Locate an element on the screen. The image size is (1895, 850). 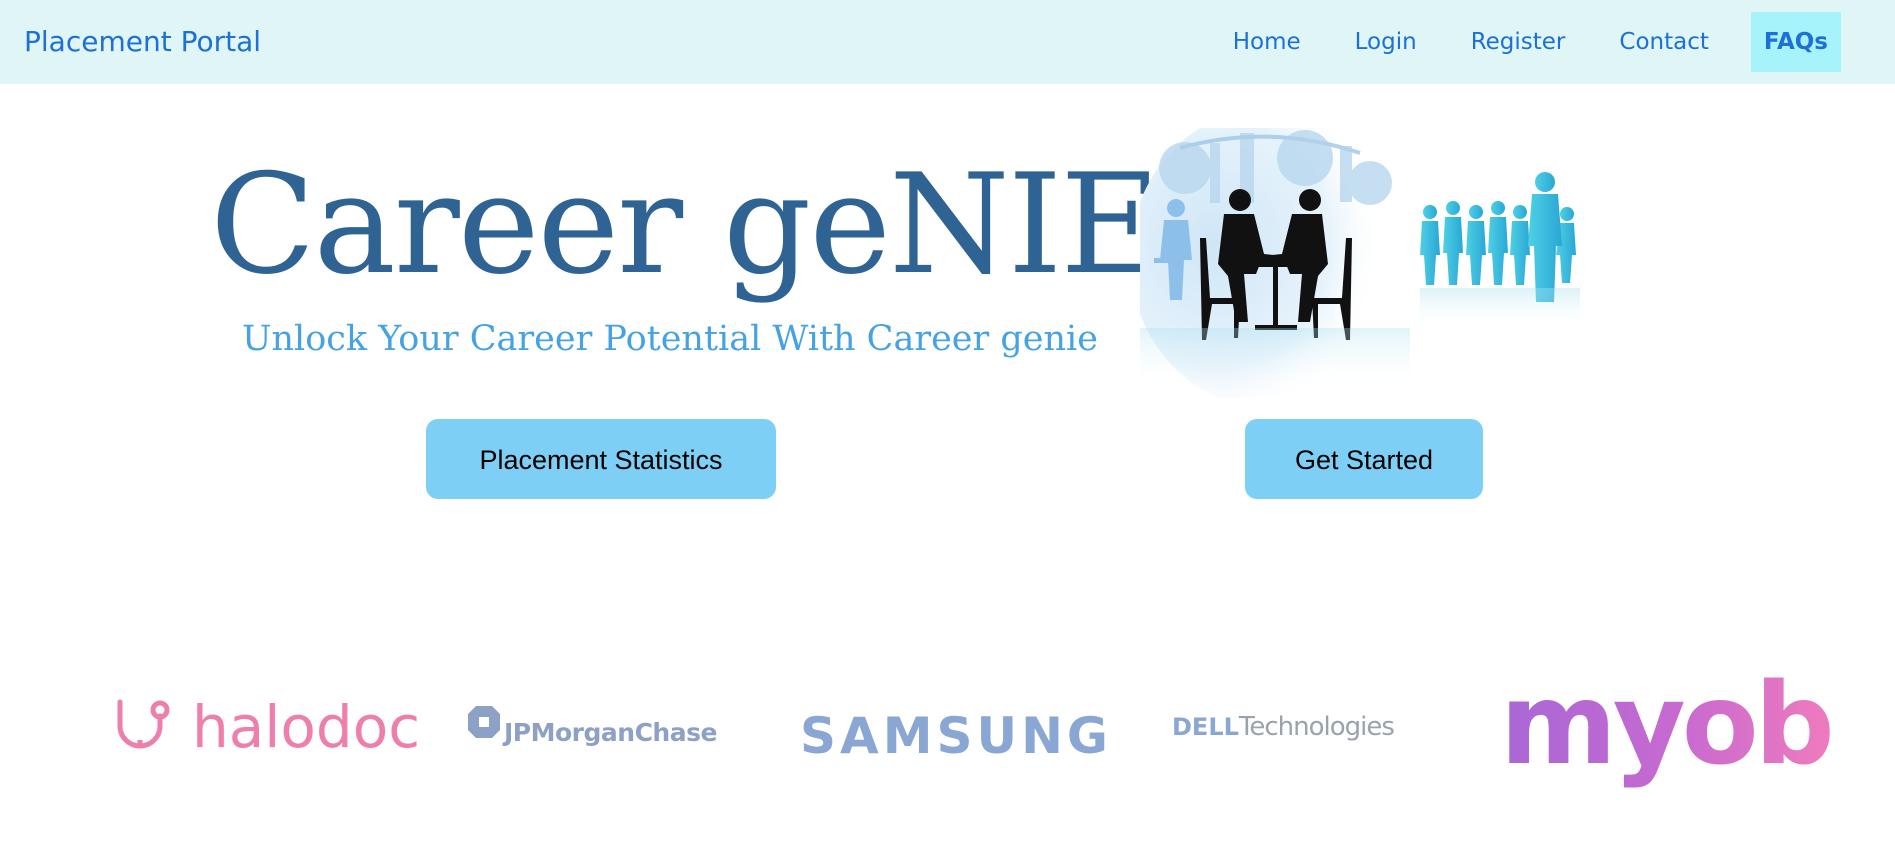
placement-statistics-button: Placement Statistics is located at coordinates (601, 459).